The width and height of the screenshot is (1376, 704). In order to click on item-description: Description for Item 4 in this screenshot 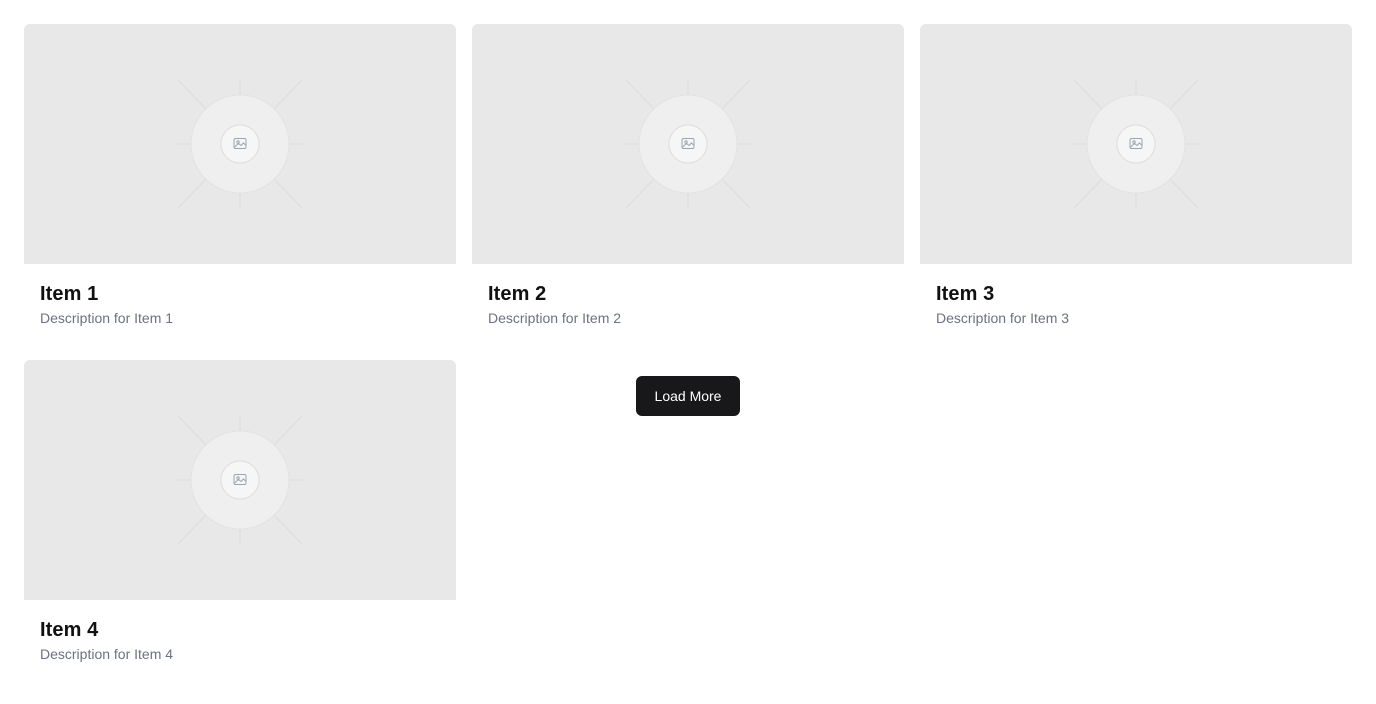, I will do `click(107, 654)`.